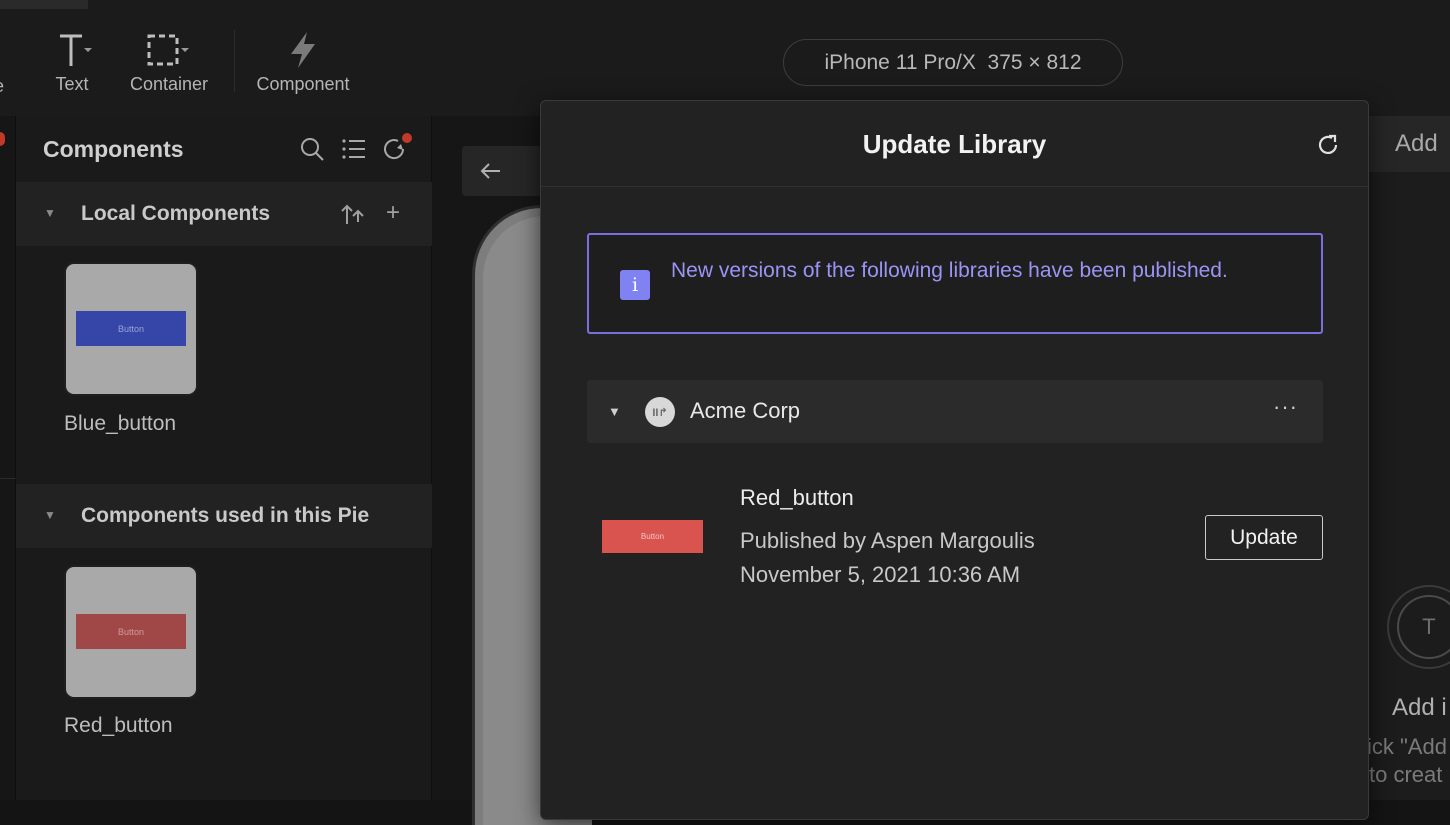  Describe the element at coordinates (169, 84) in the screenshot. I see `container-tool-label: Container` at that location.